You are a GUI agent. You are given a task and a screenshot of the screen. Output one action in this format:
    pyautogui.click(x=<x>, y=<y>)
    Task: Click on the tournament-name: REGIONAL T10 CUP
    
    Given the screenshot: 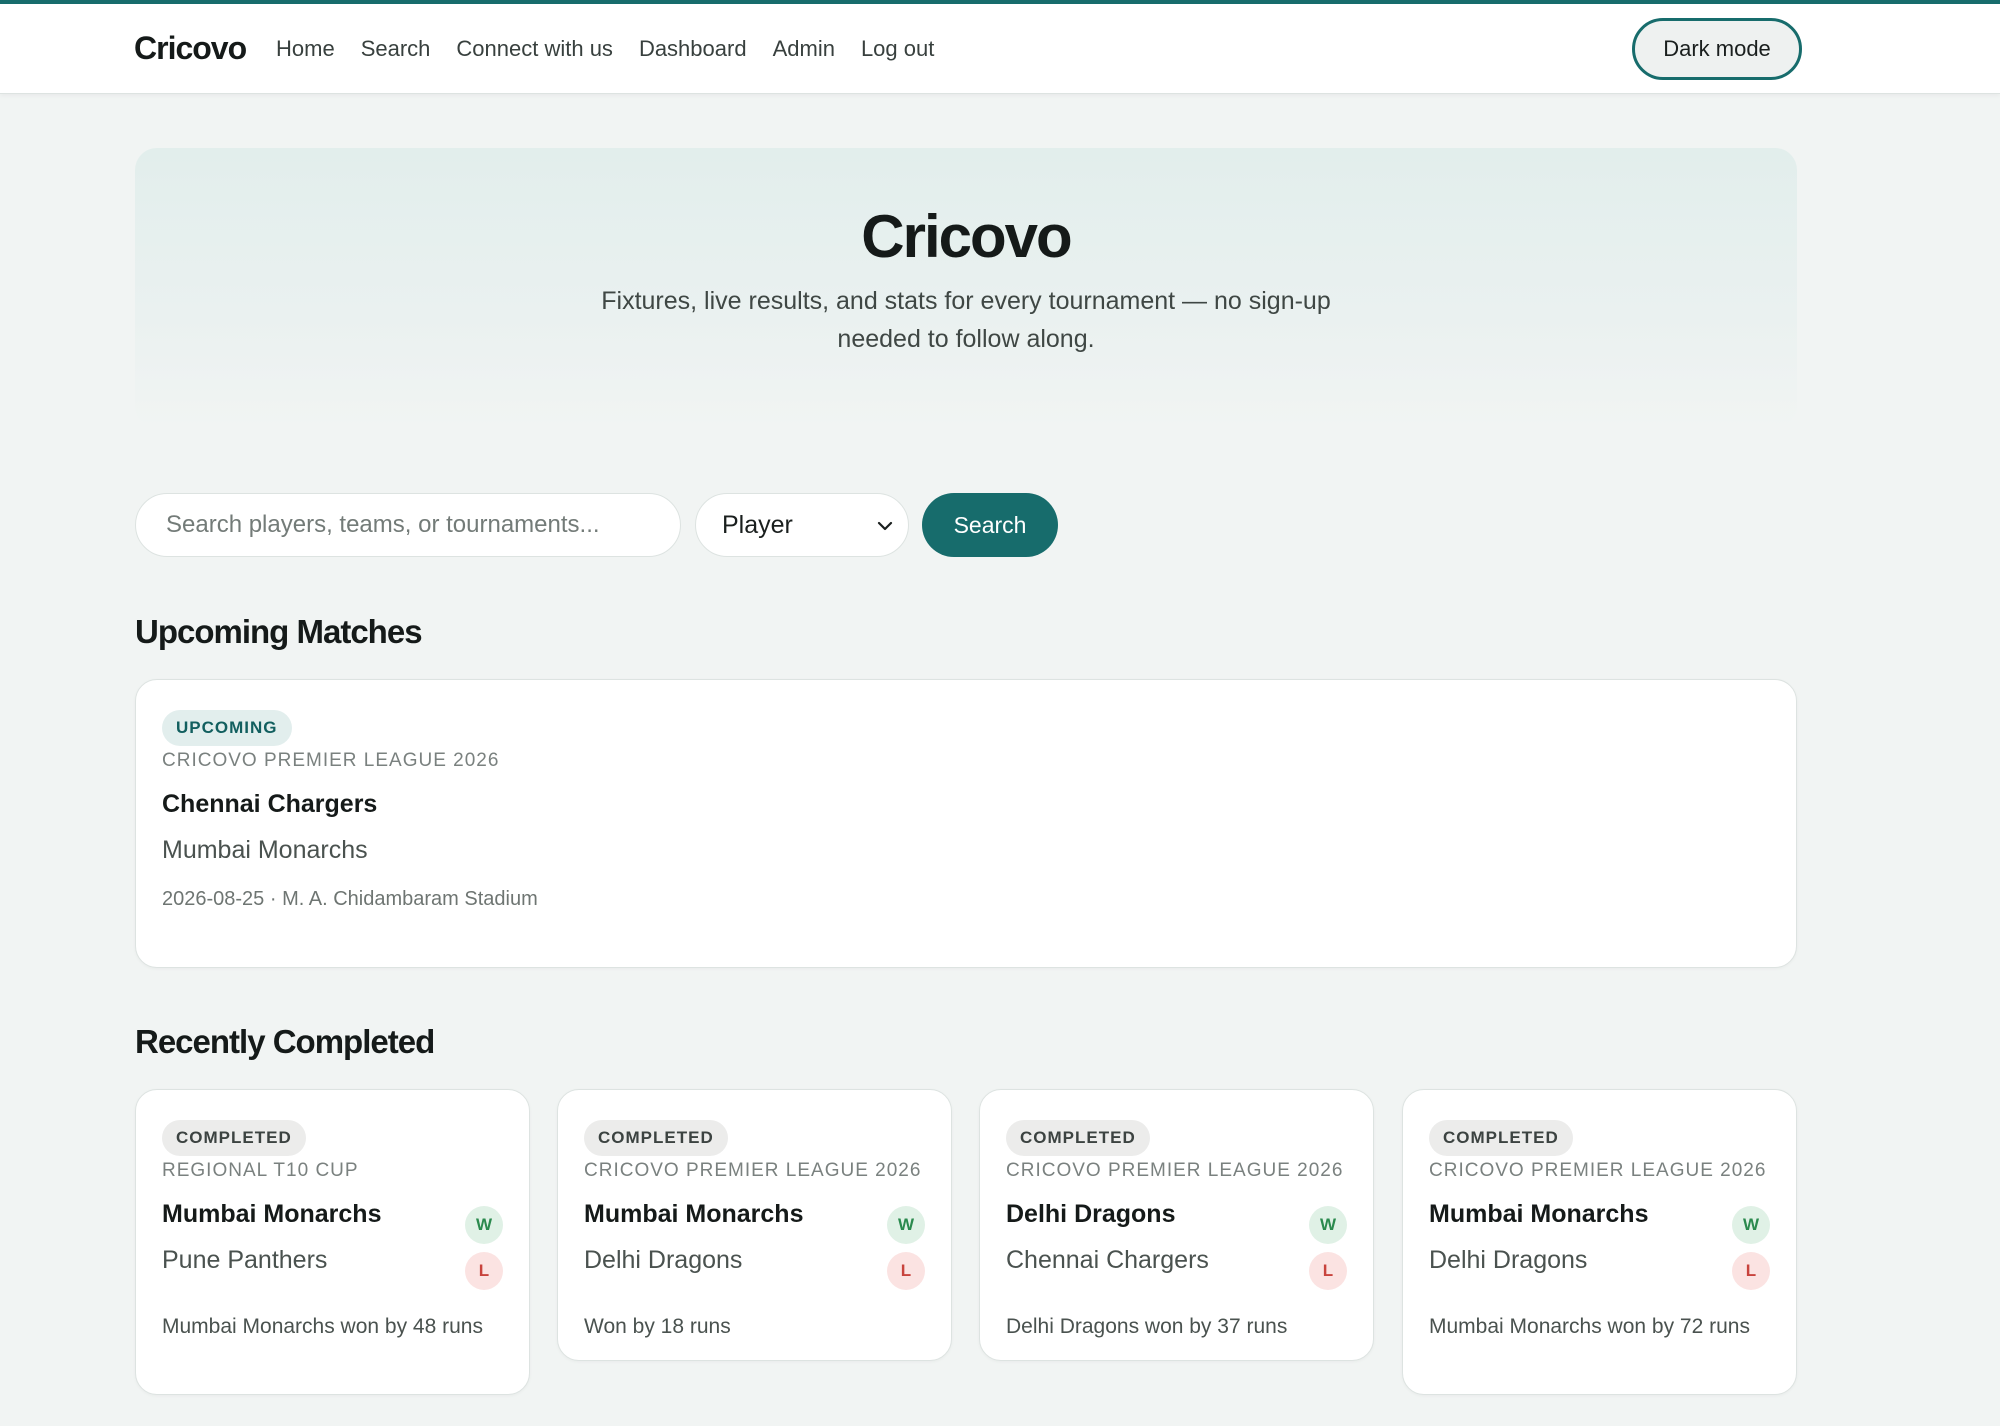 What is the action you would take?
    pyautogui.click(x=260, y=1170)
    